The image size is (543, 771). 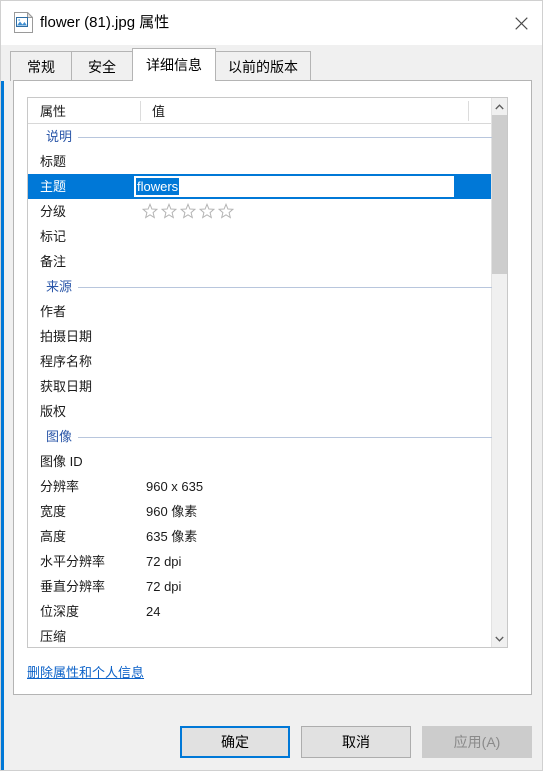 What do you see at coordinates (261, 136) in the screenshot?
I see `property-group-header: 说明` at bounding box center [261, 136].